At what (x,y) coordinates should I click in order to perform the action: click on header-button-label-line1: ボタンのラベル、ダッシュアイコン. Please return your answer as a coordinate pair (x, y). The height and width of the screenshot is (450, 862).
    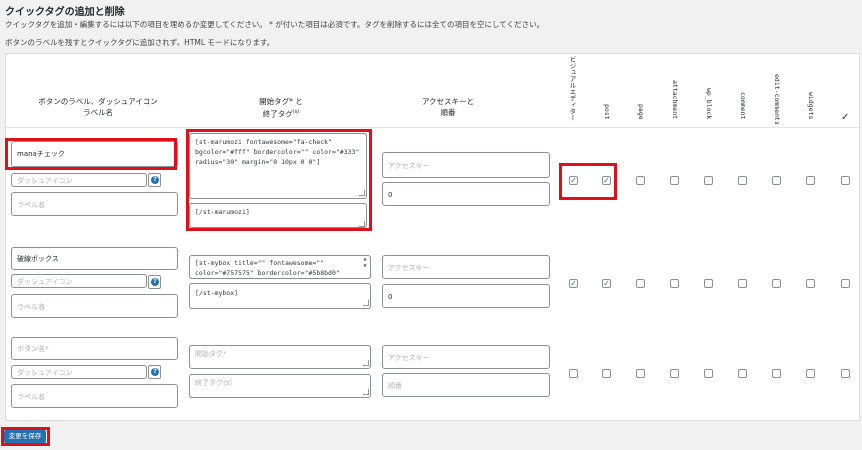
    Looking at the image, I should click on (98, 101).